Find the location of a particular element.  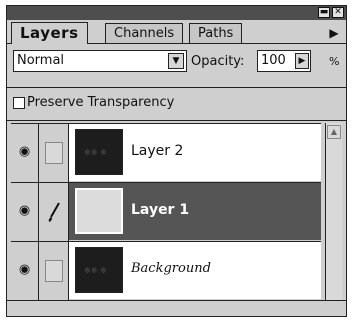

preserve-transparency-row: Preserve Transparency is located at coordinates (93, 105).